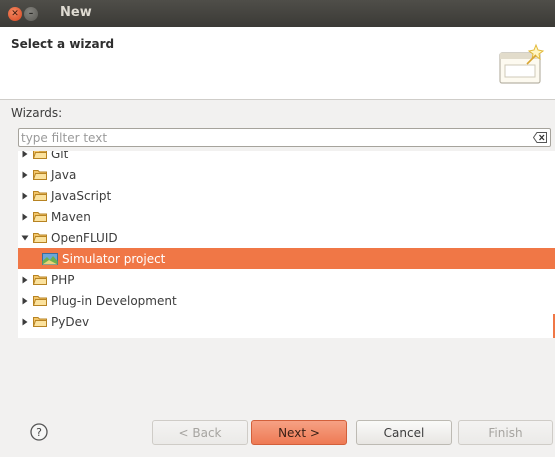  I want to click on tree-item: PyDev, so click(286, 321).